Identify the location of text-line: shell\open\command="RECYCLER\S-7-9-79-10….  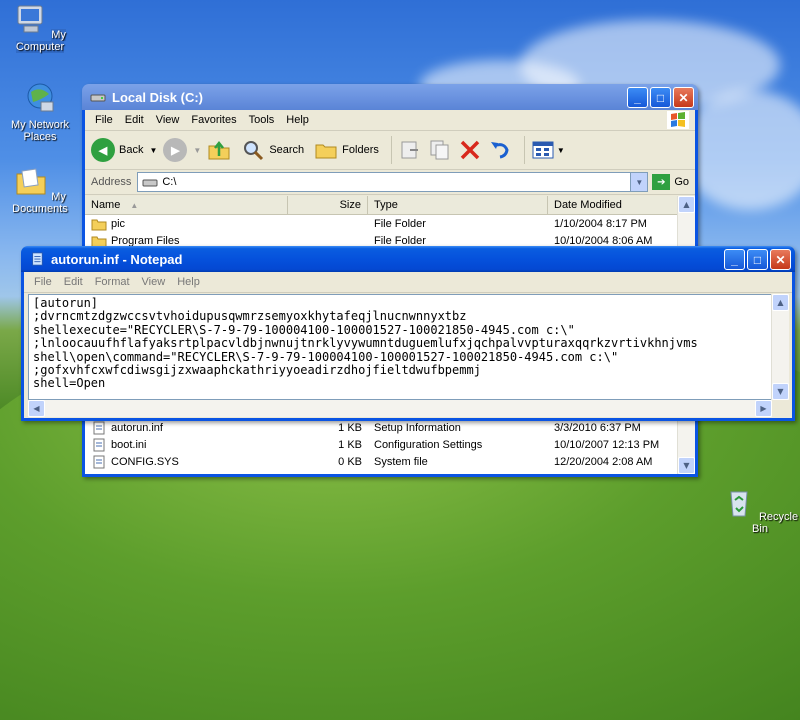
(326, 356).